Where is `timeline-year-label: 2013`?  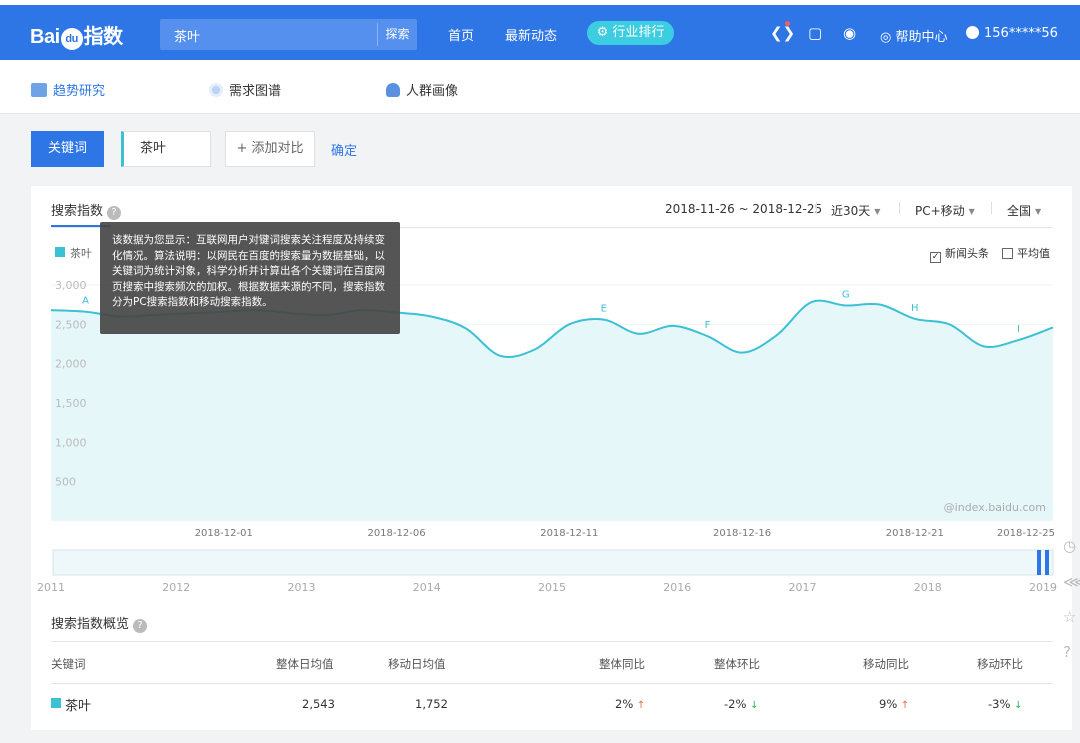 timeline-year-label: 2013 is located at coordinates (302, 587).